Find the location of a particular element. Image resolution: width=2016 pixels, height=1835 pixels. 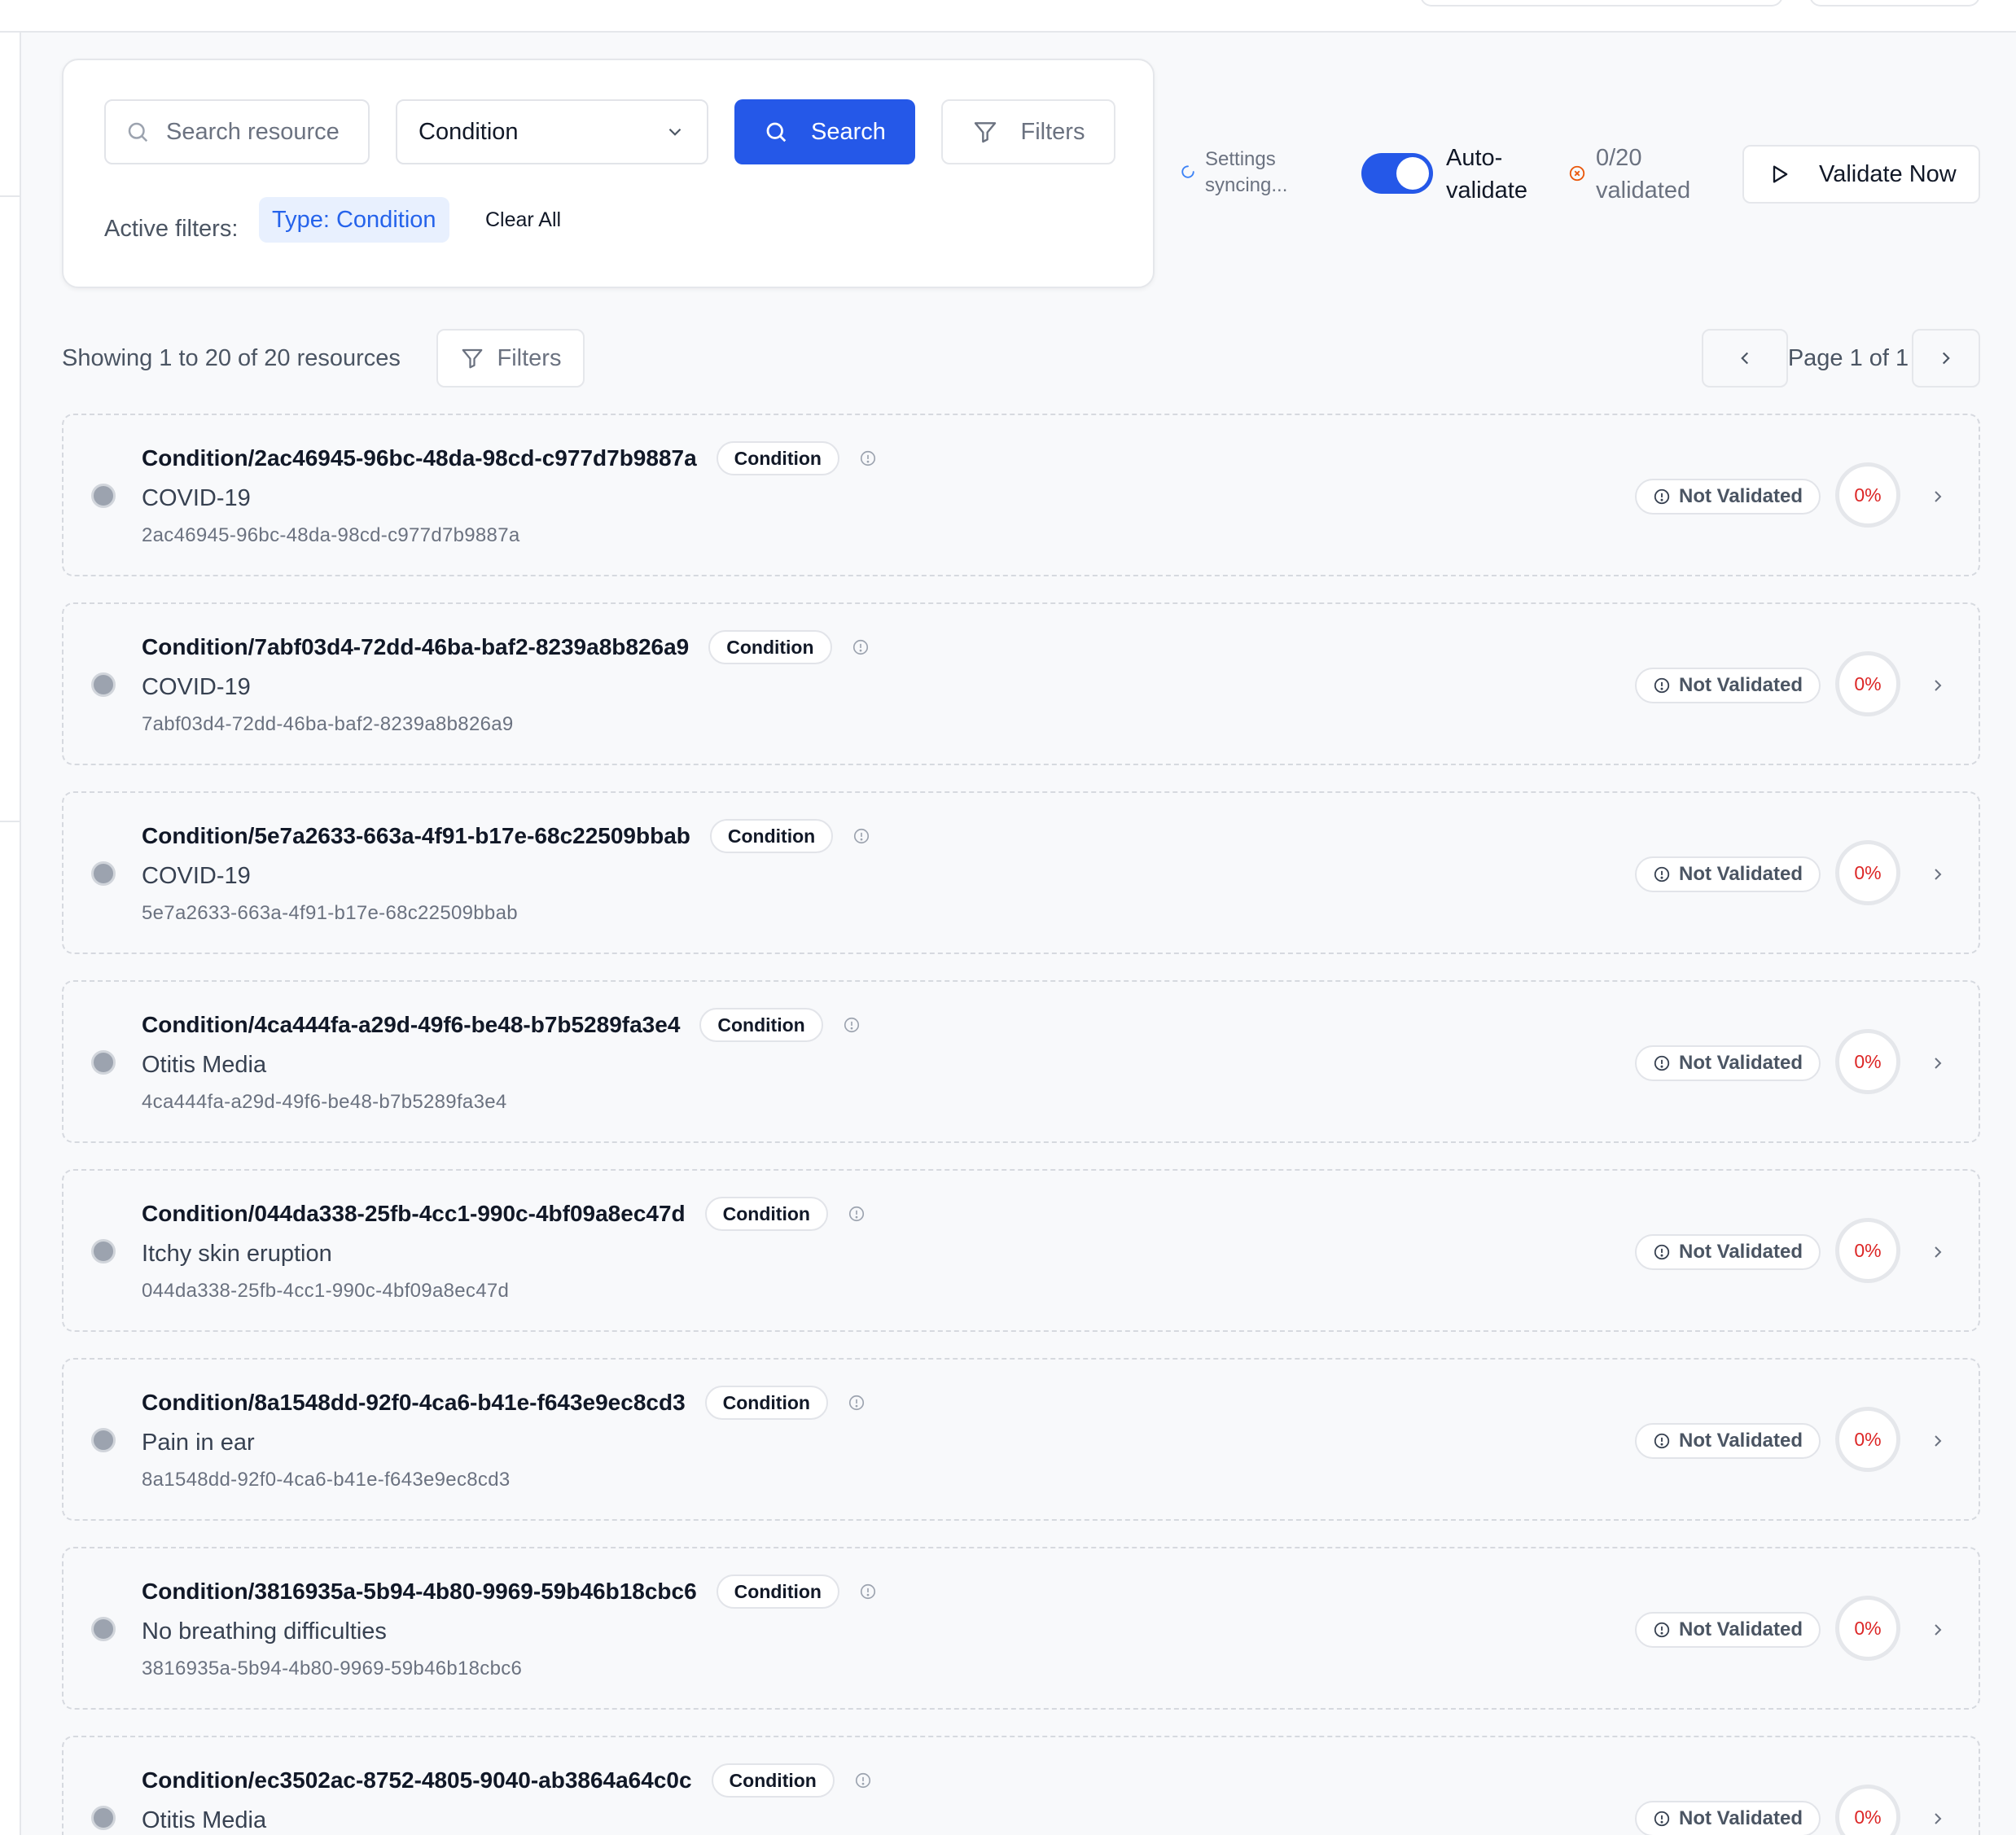

filters-button: Filters is located at coordinates (1028, 131).